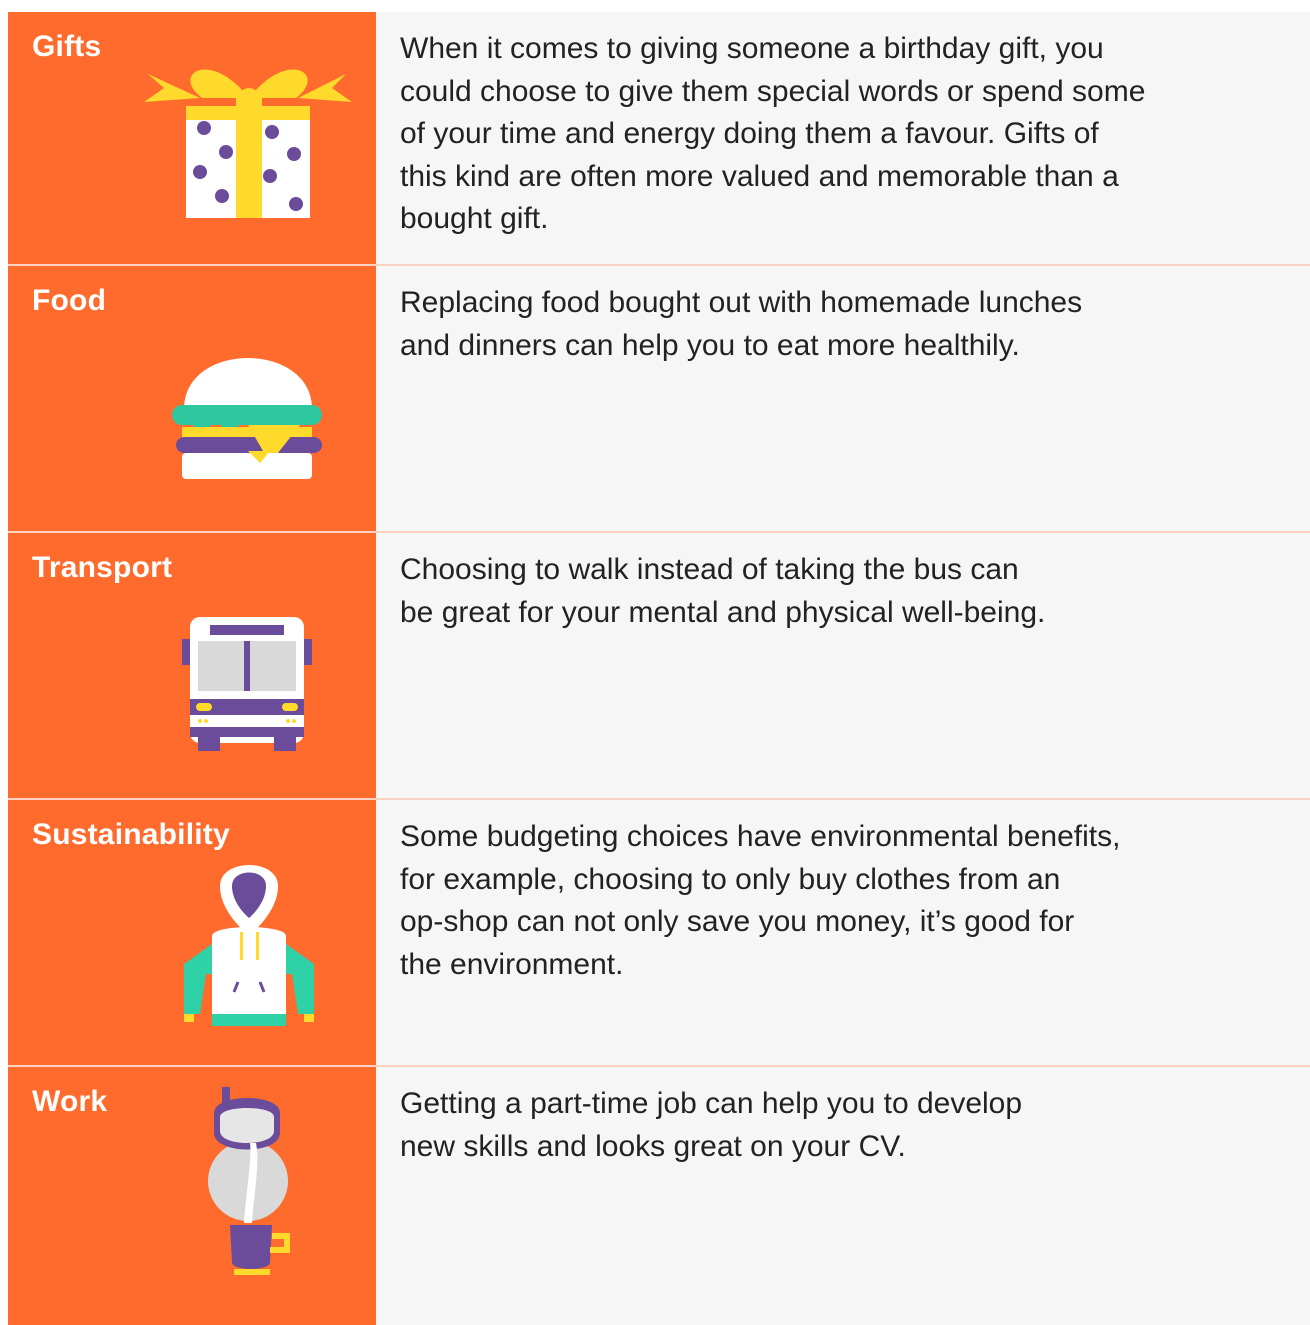  What do you see at coordinates (102, 567) in the screenshot?
I see `row-label: Transport` at bounding box center [102, 567].